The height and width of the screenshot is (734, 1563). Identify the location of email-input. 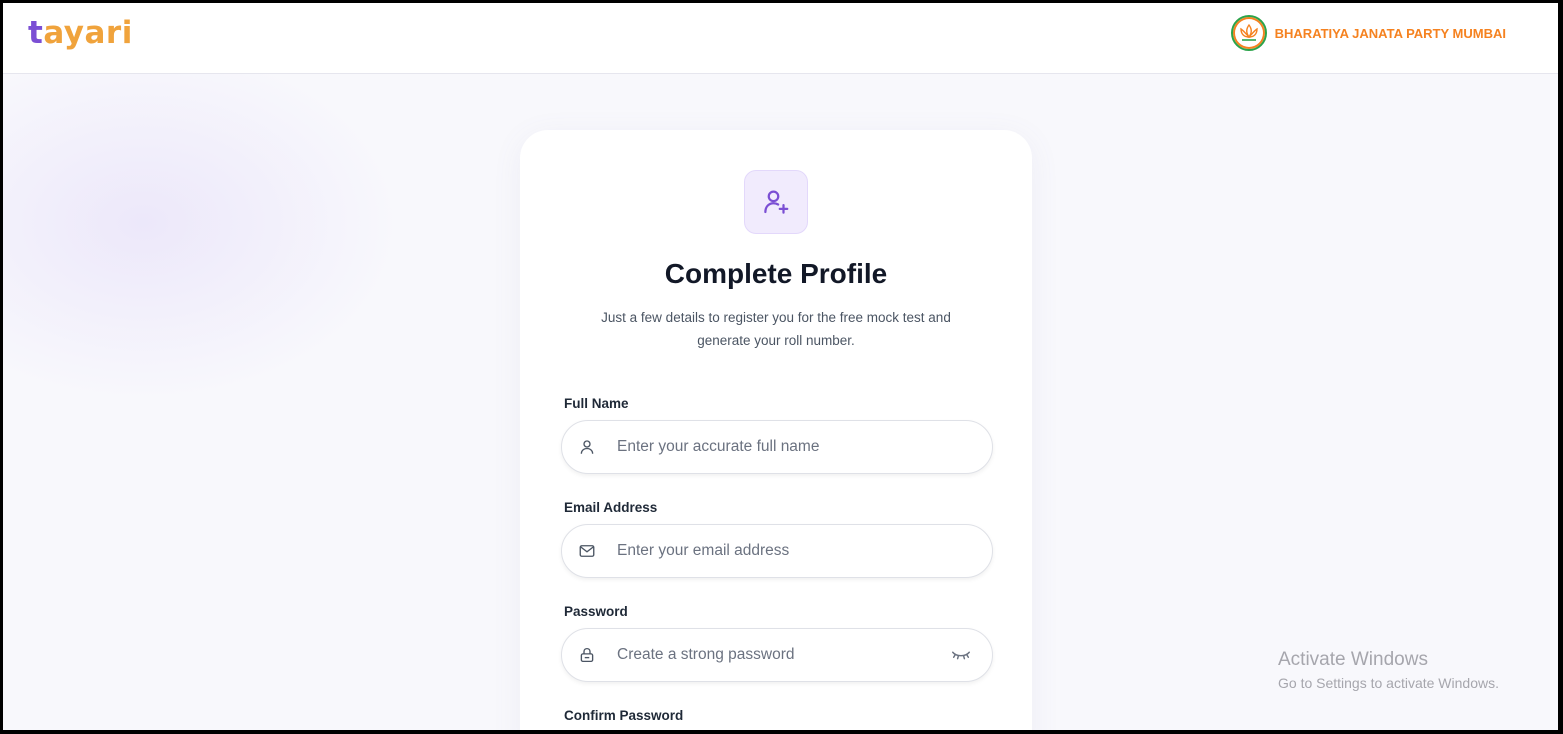
(777, 551).